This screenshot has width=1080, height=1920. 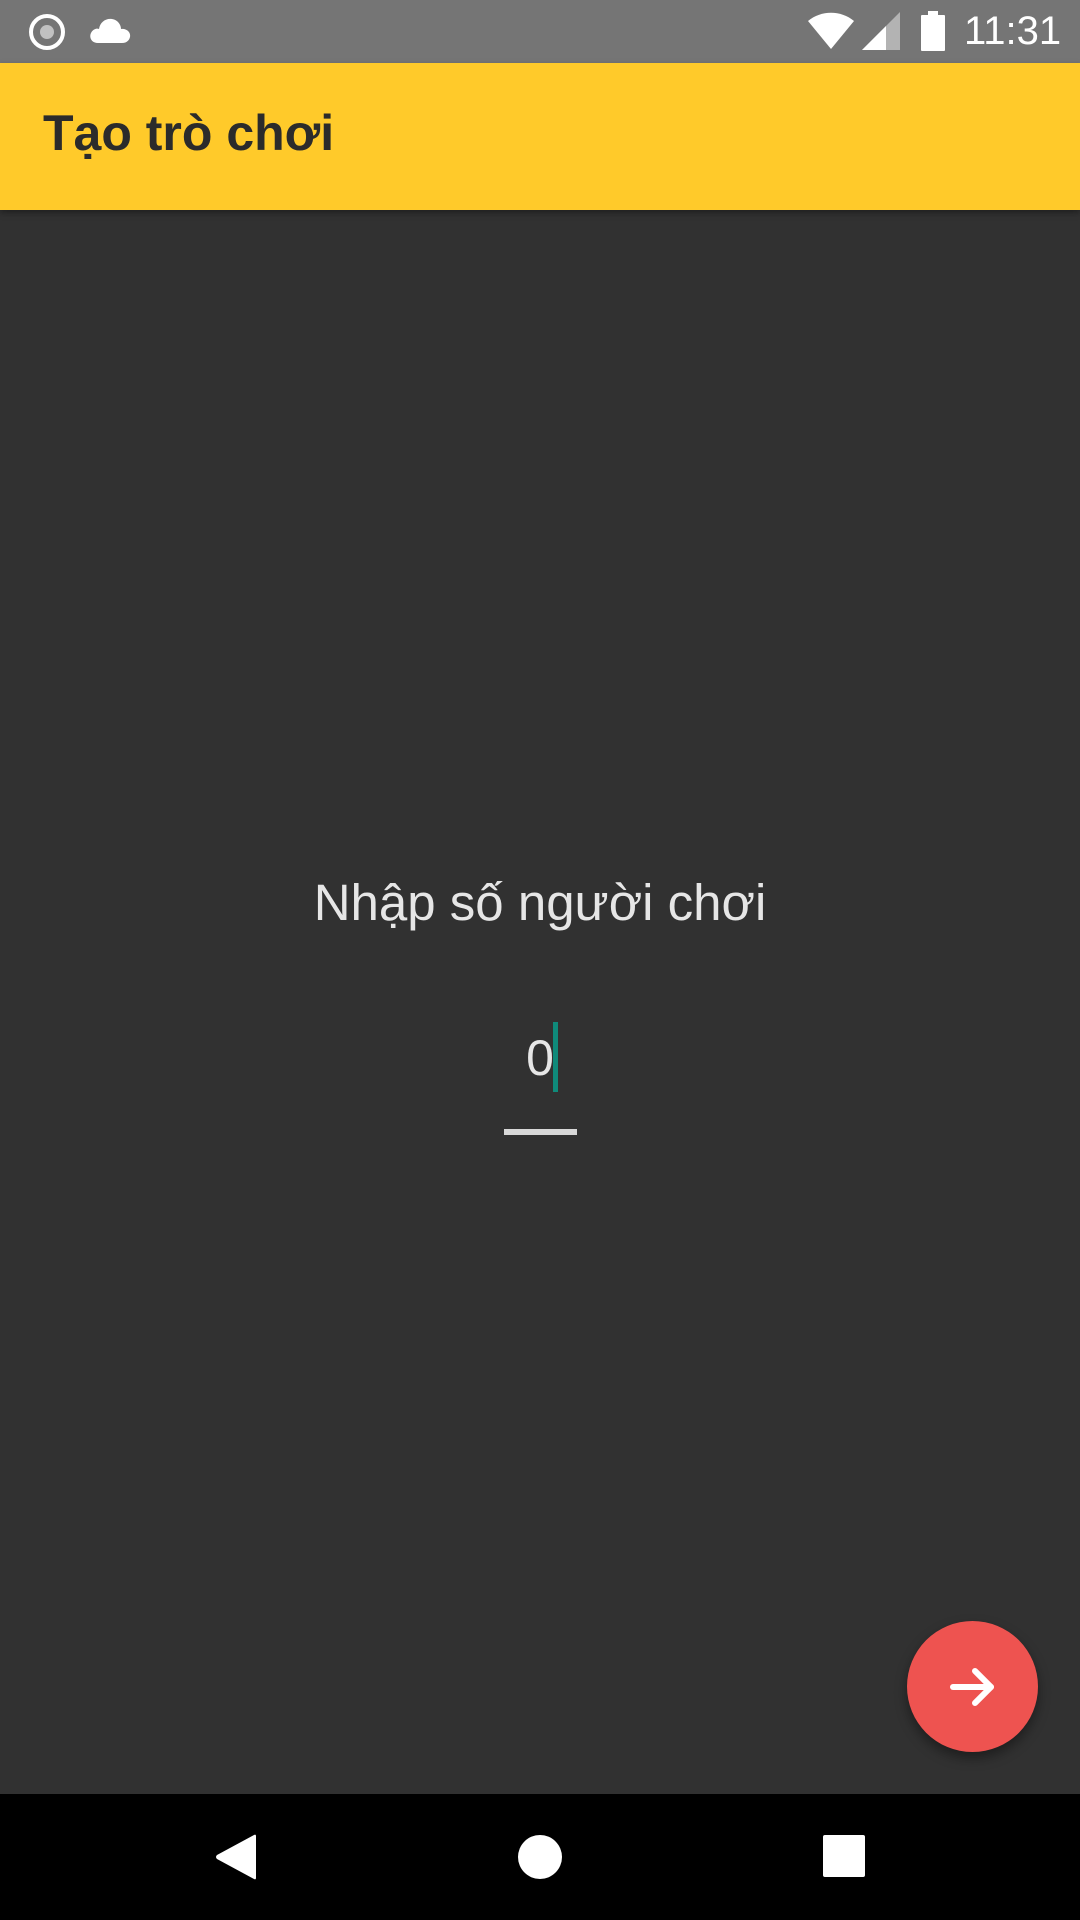 I want to click on player-count-field, so click(x=540, y=1078).